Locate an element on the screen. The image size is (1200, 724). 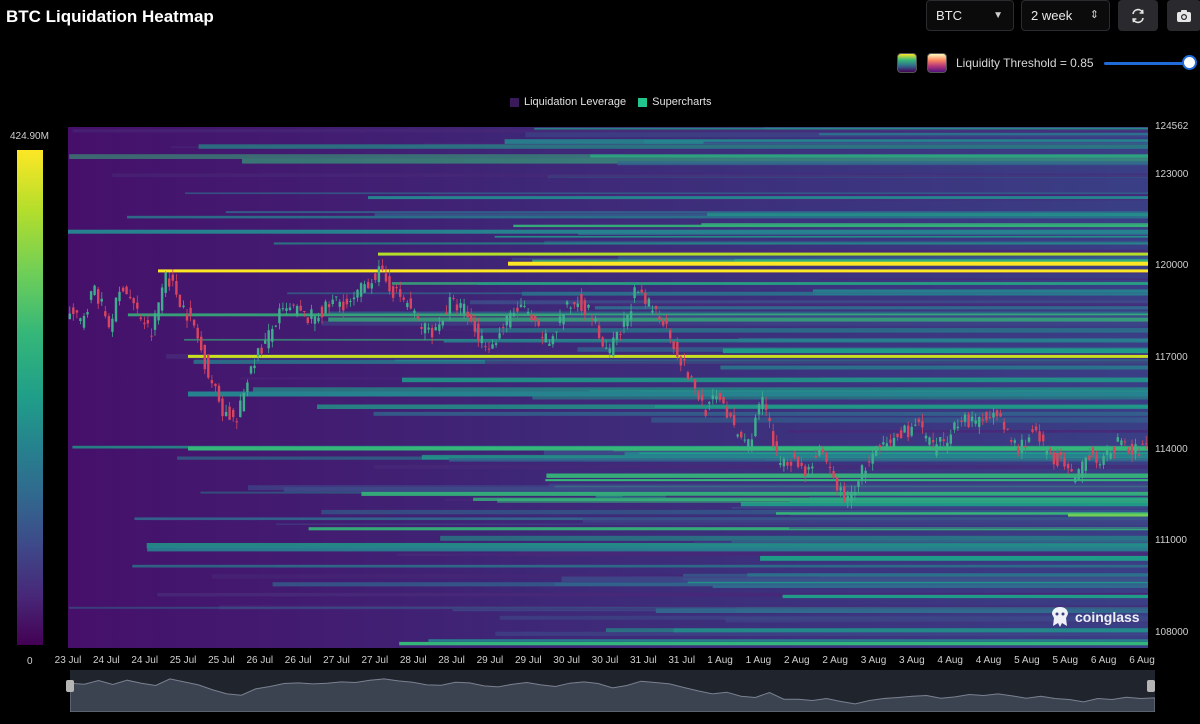
x-tick-label: 31 Jul is located at coordinates (643, 660).